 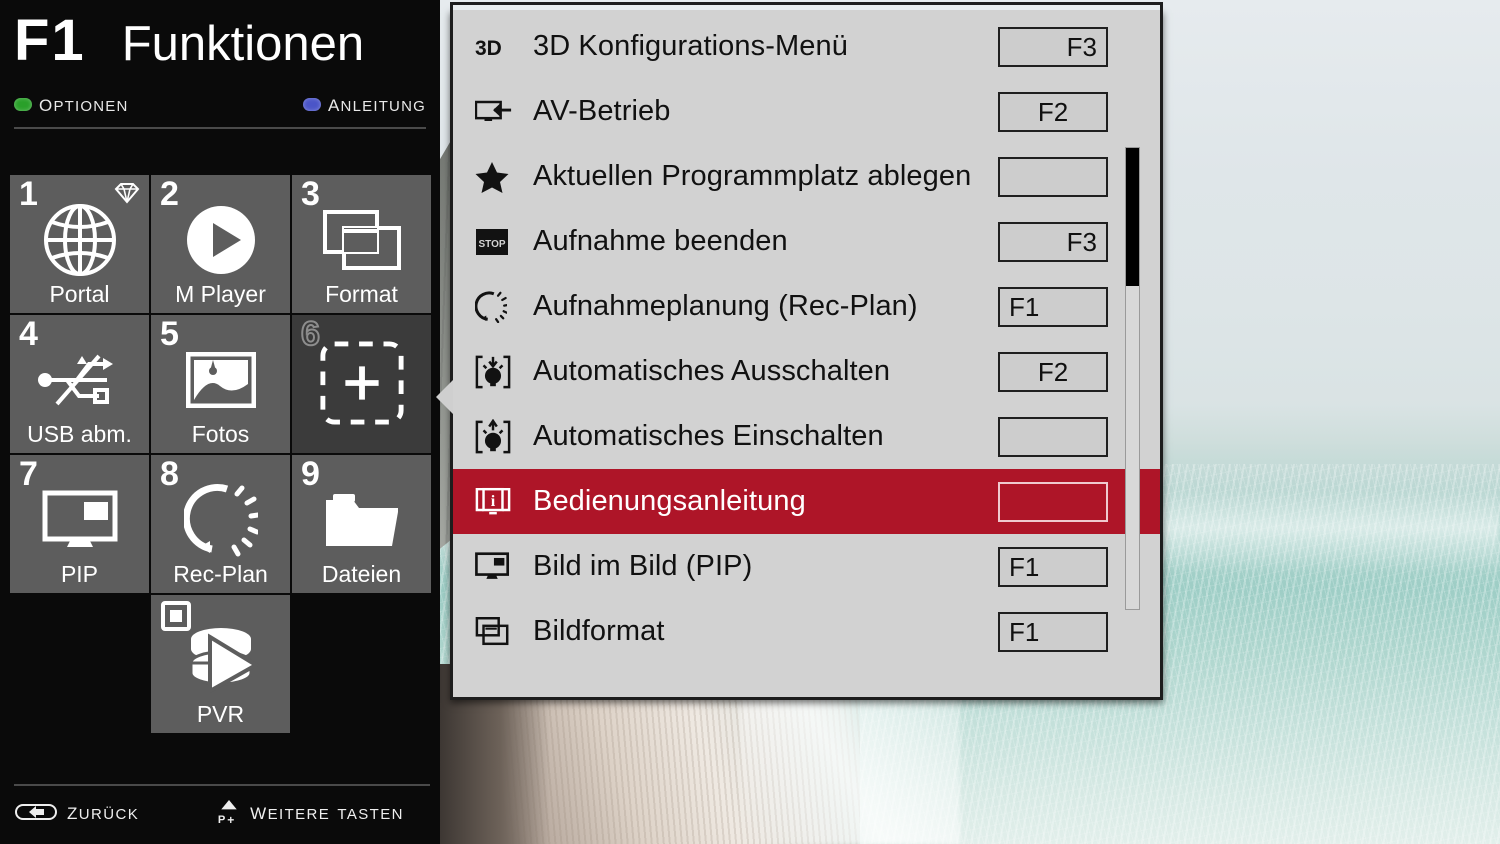 What do you see at coordinates (222, 820) in the screenshot?
I see `svg-text: P` at bounding box center [222, 820].